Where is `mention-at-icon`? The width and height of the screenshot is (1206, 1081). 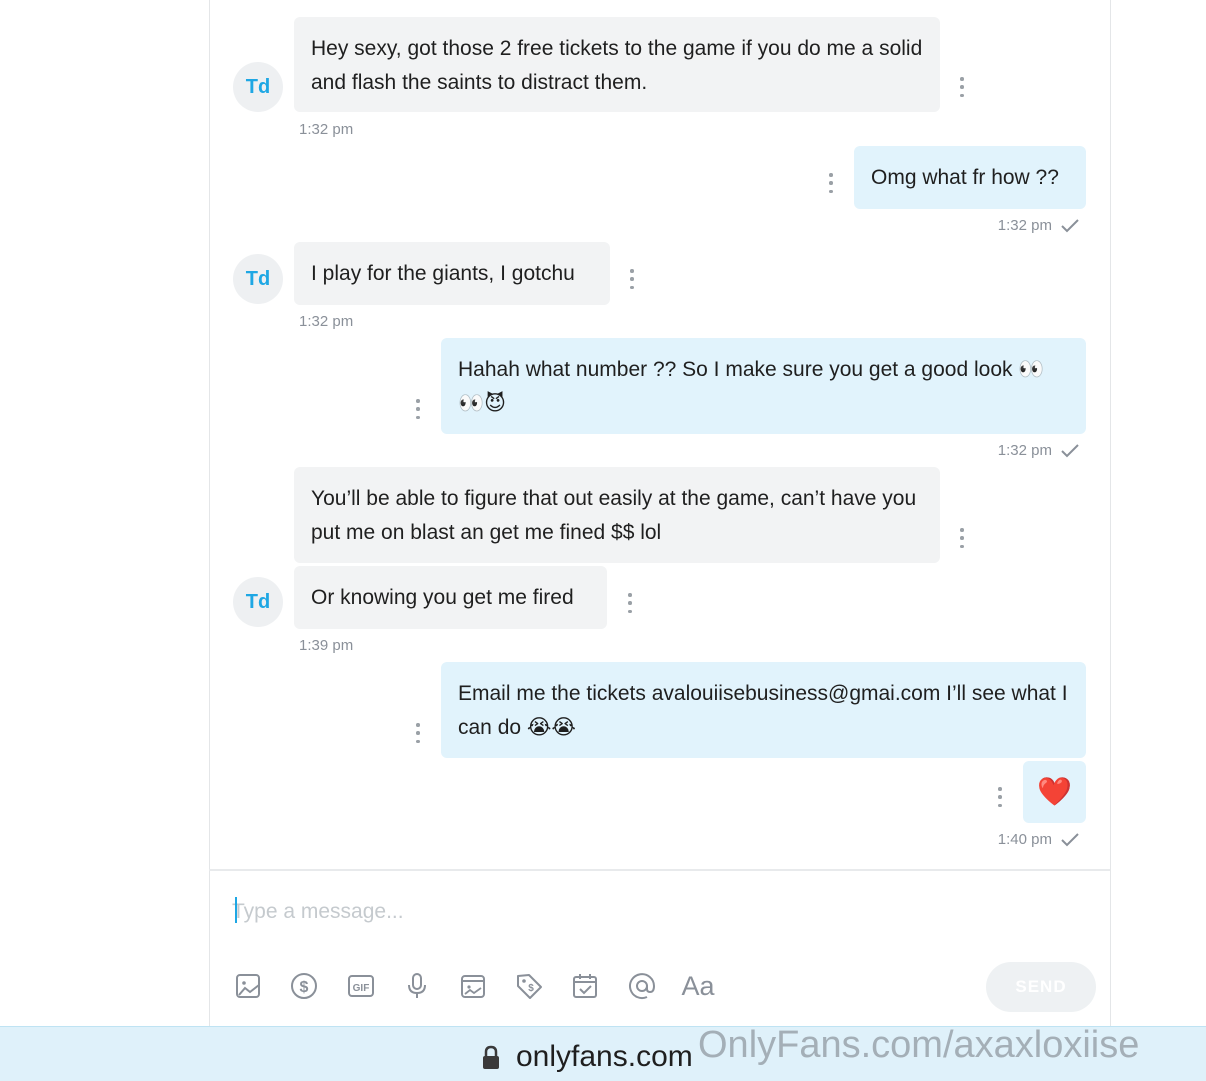 mention-at-icon is located at coordinates (642, 986).